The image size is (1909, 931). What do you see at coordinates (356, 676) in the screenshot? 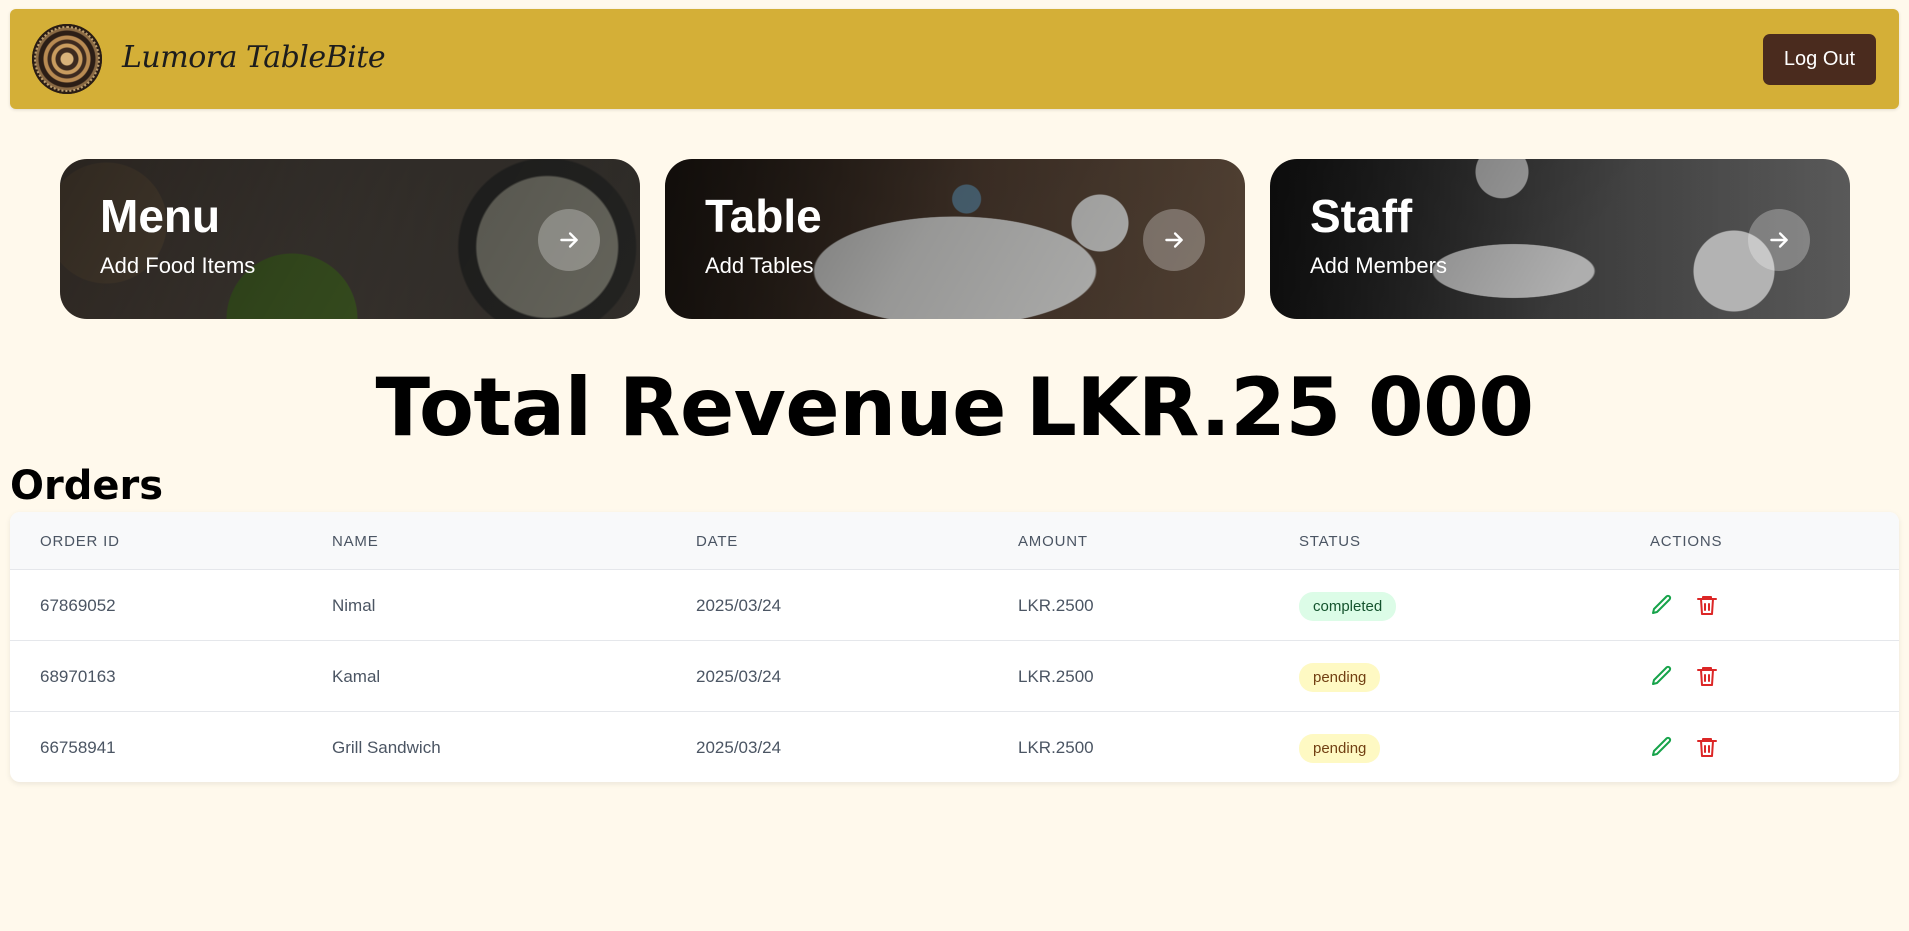
I see `name-cell: Kamal` at bounding box center [356, 676].